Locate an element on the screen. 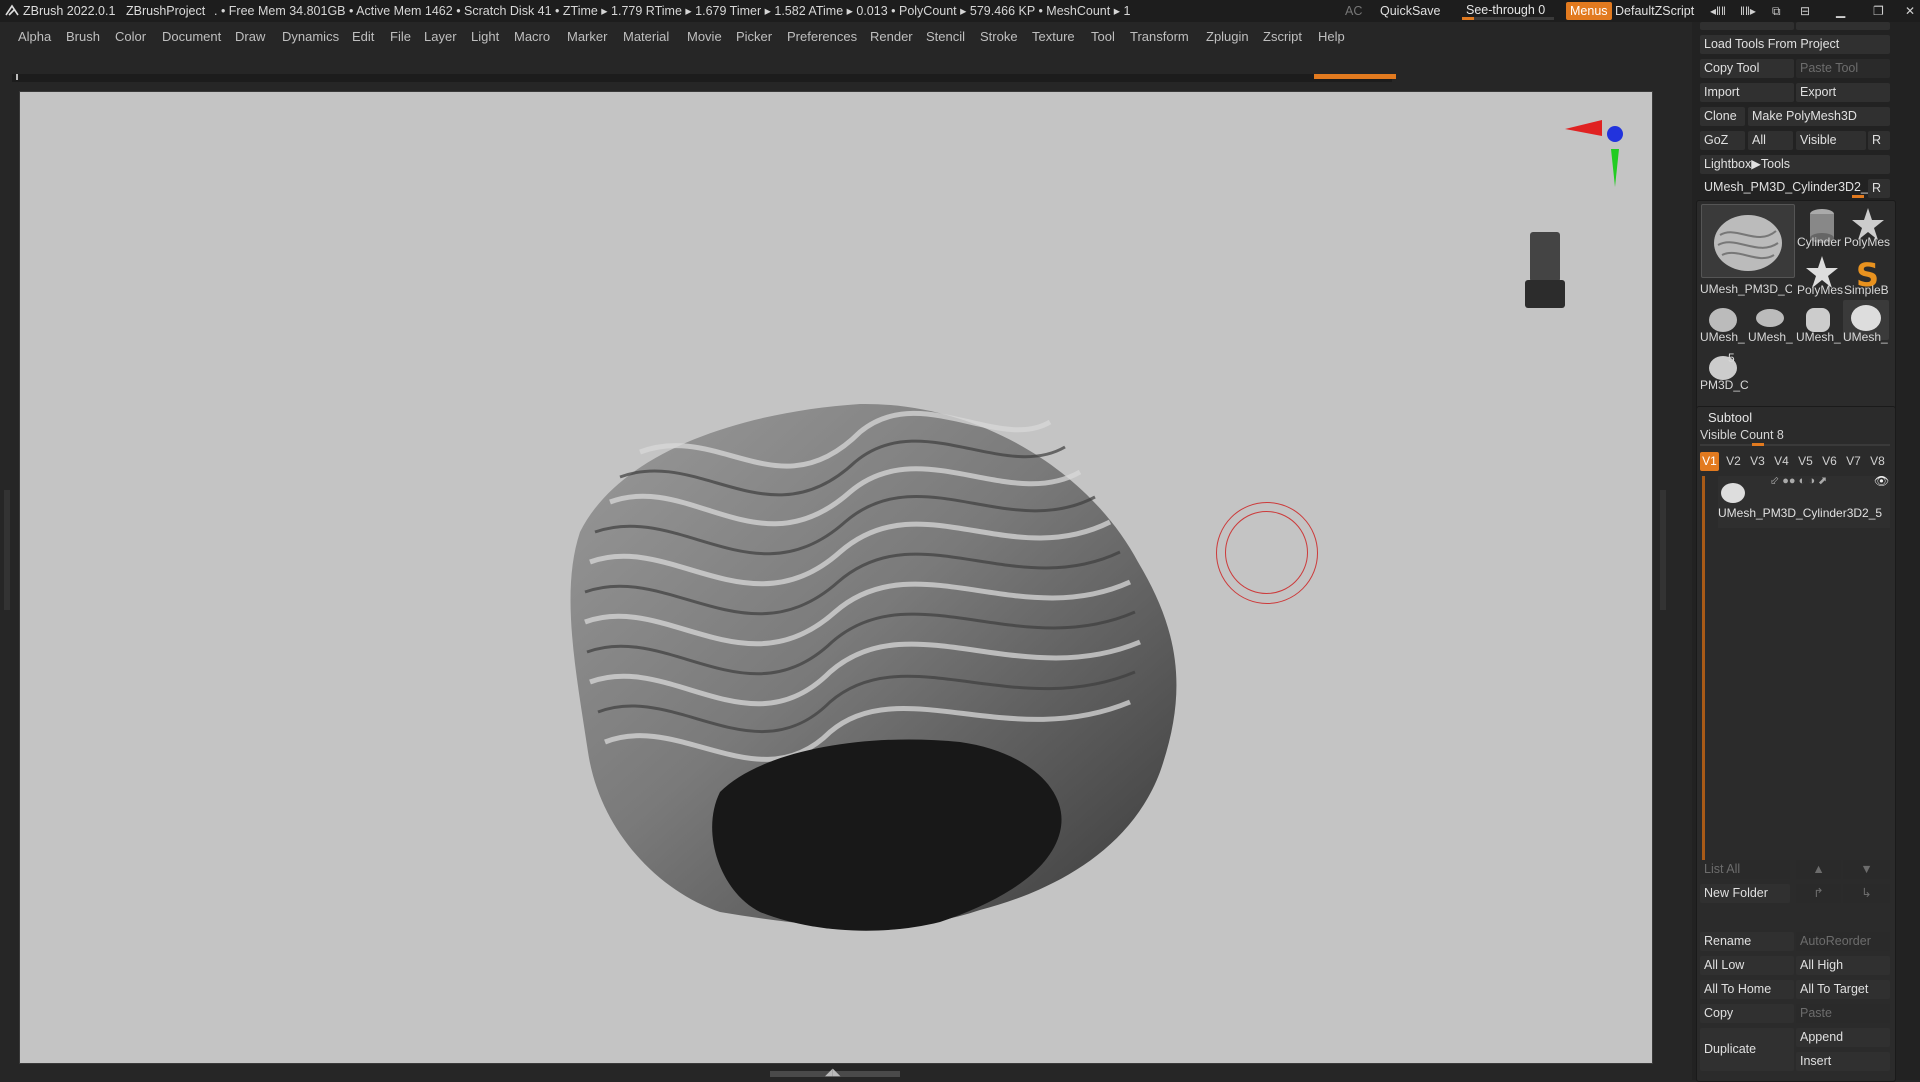  folder-in-icon: ↱ is located at coordinates (1818, 893).